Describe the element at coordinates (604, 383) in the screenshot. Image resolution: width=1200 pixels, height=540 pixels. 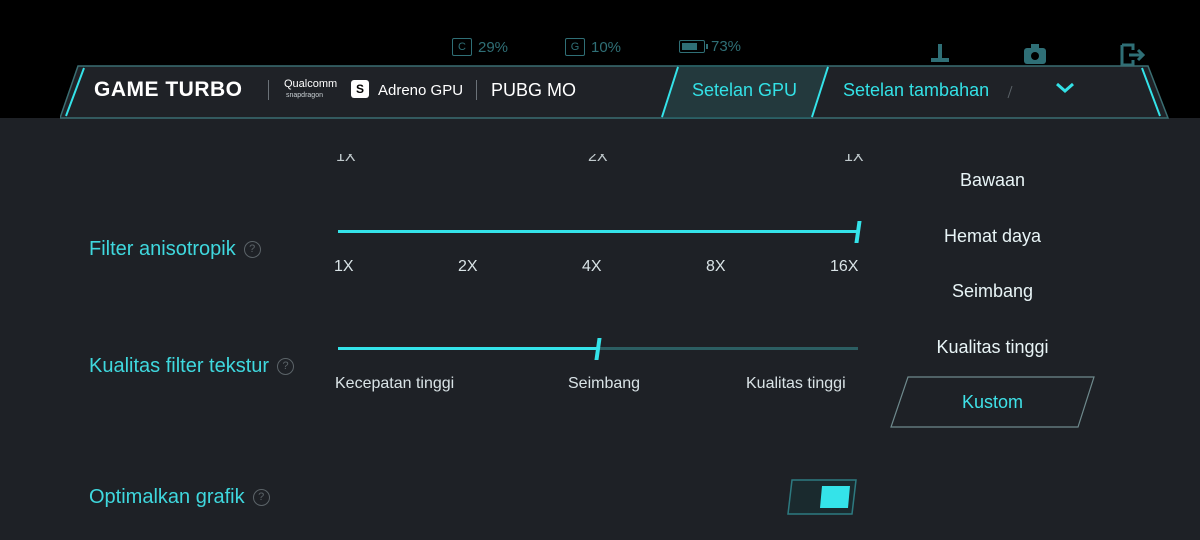
I see `tick-label: Seimbang` at that location.